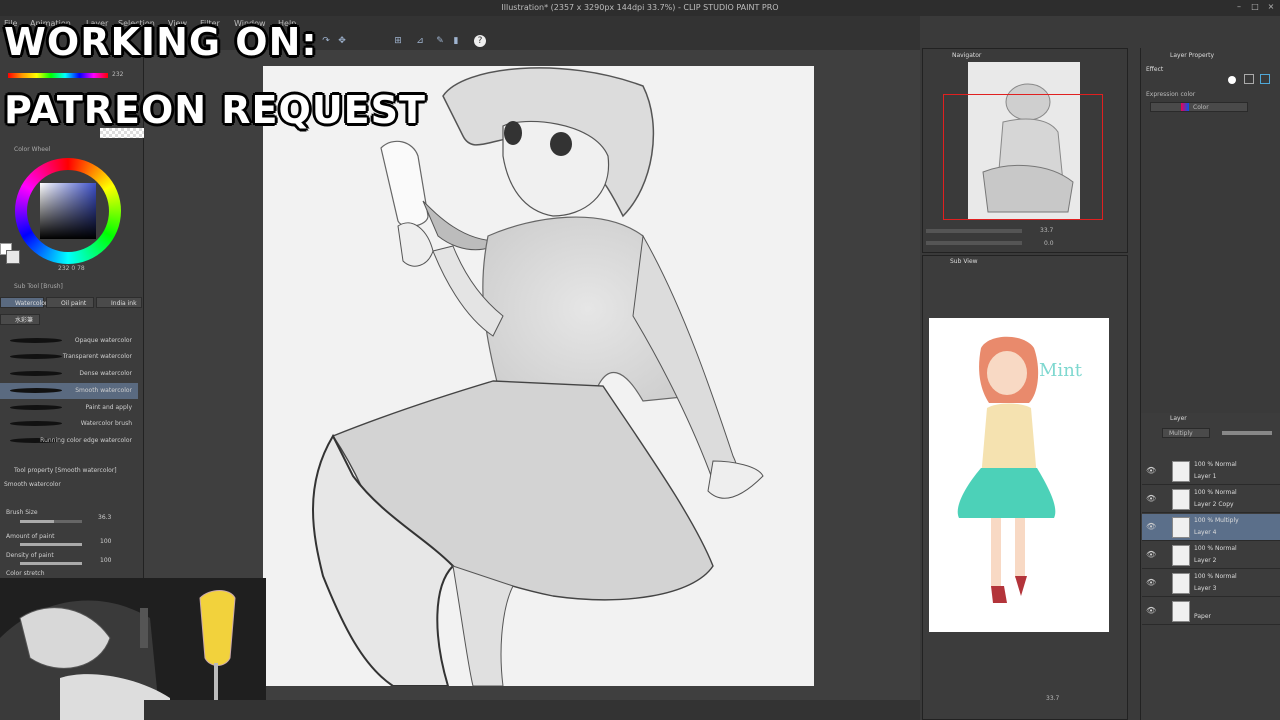 Image resolution: width=1280 pixels, height=720 pixels. What do you see at coordinates (1019, 475) in the screenshot?
I see `reference-image: Mint` at bounding box center [1019, 475].